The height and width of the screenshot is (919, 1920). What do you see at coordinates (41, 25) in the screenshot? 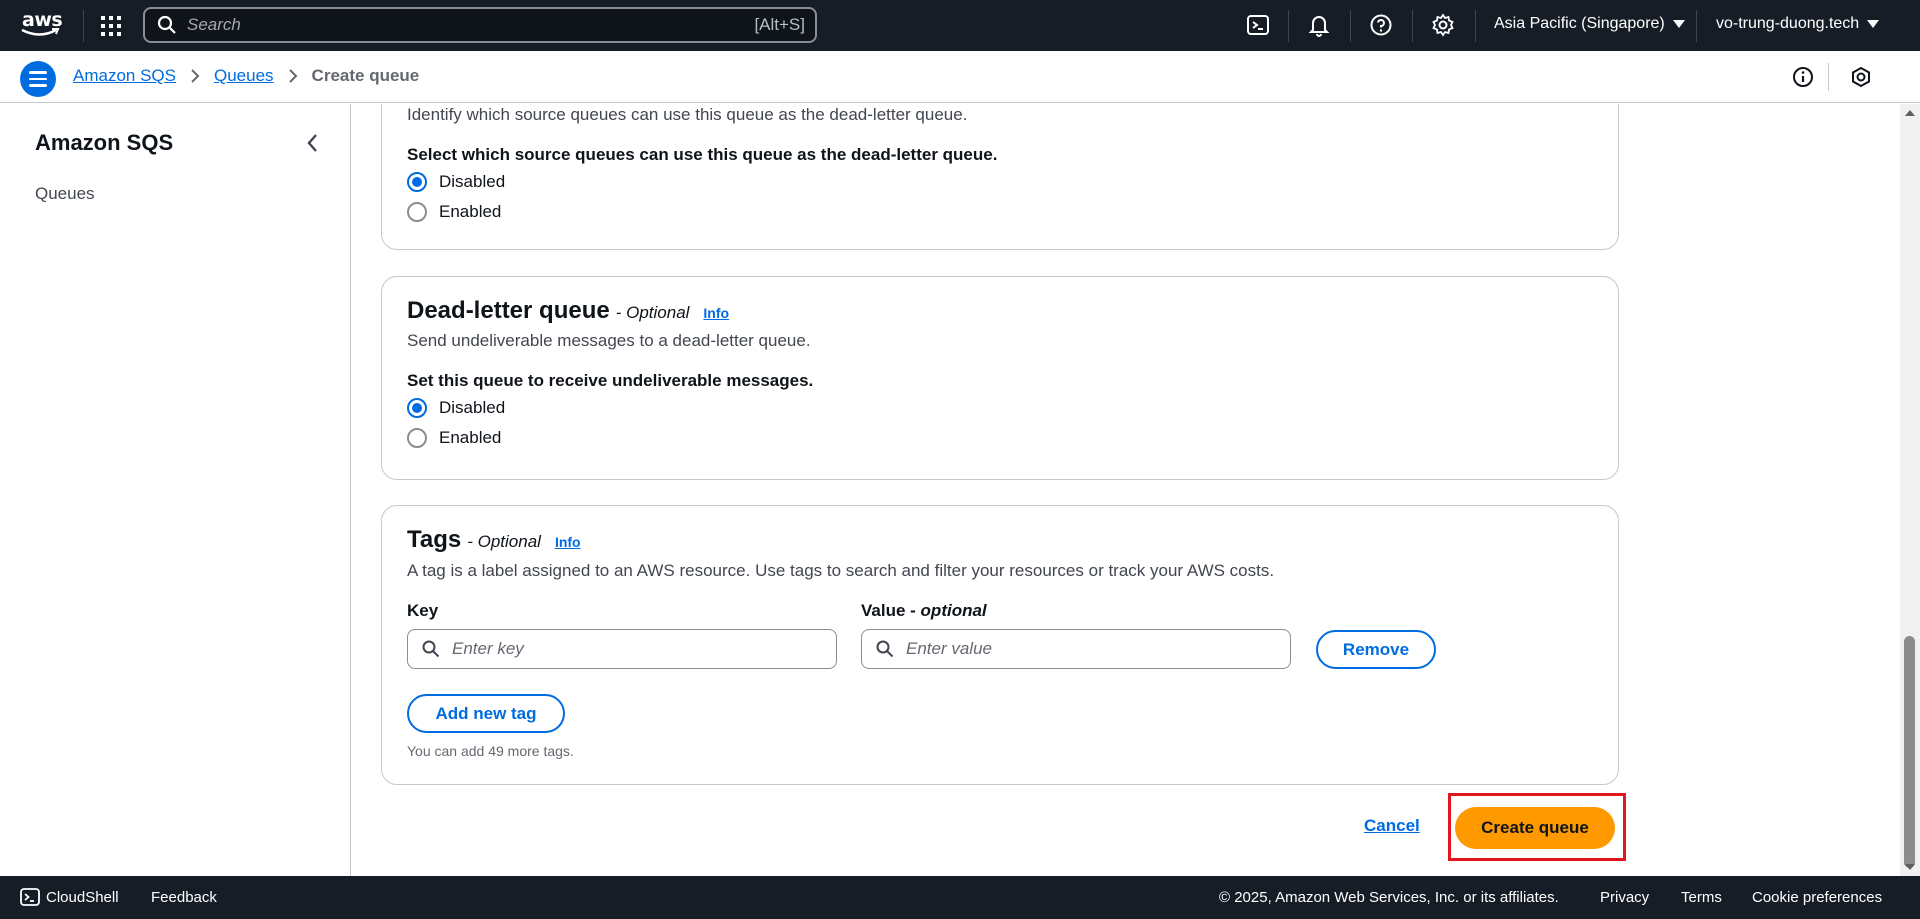
I see `aws-logo: aws` at bounding box center [41, 25].